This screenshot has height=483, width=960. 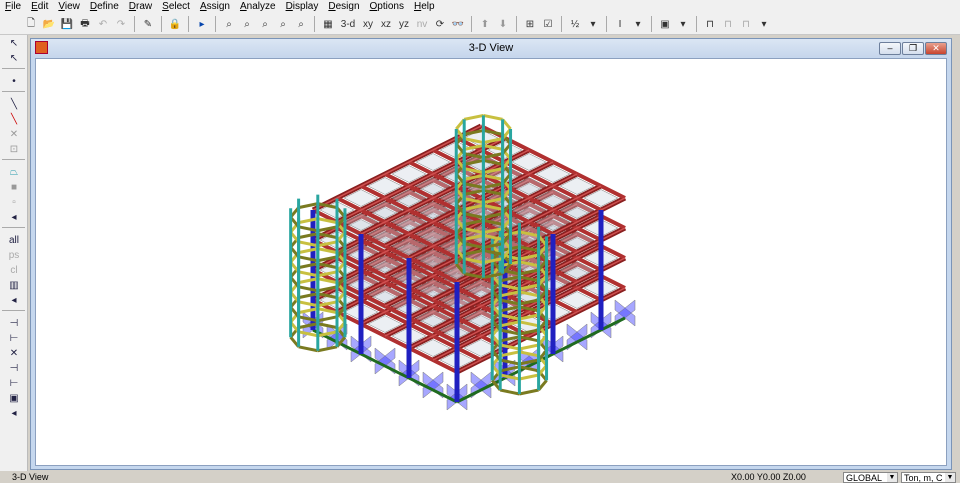 What do you see at coordinates (175, 24) in the screenshot?
I see `lock-icon: 🔒` at bounding box center [175, 24].